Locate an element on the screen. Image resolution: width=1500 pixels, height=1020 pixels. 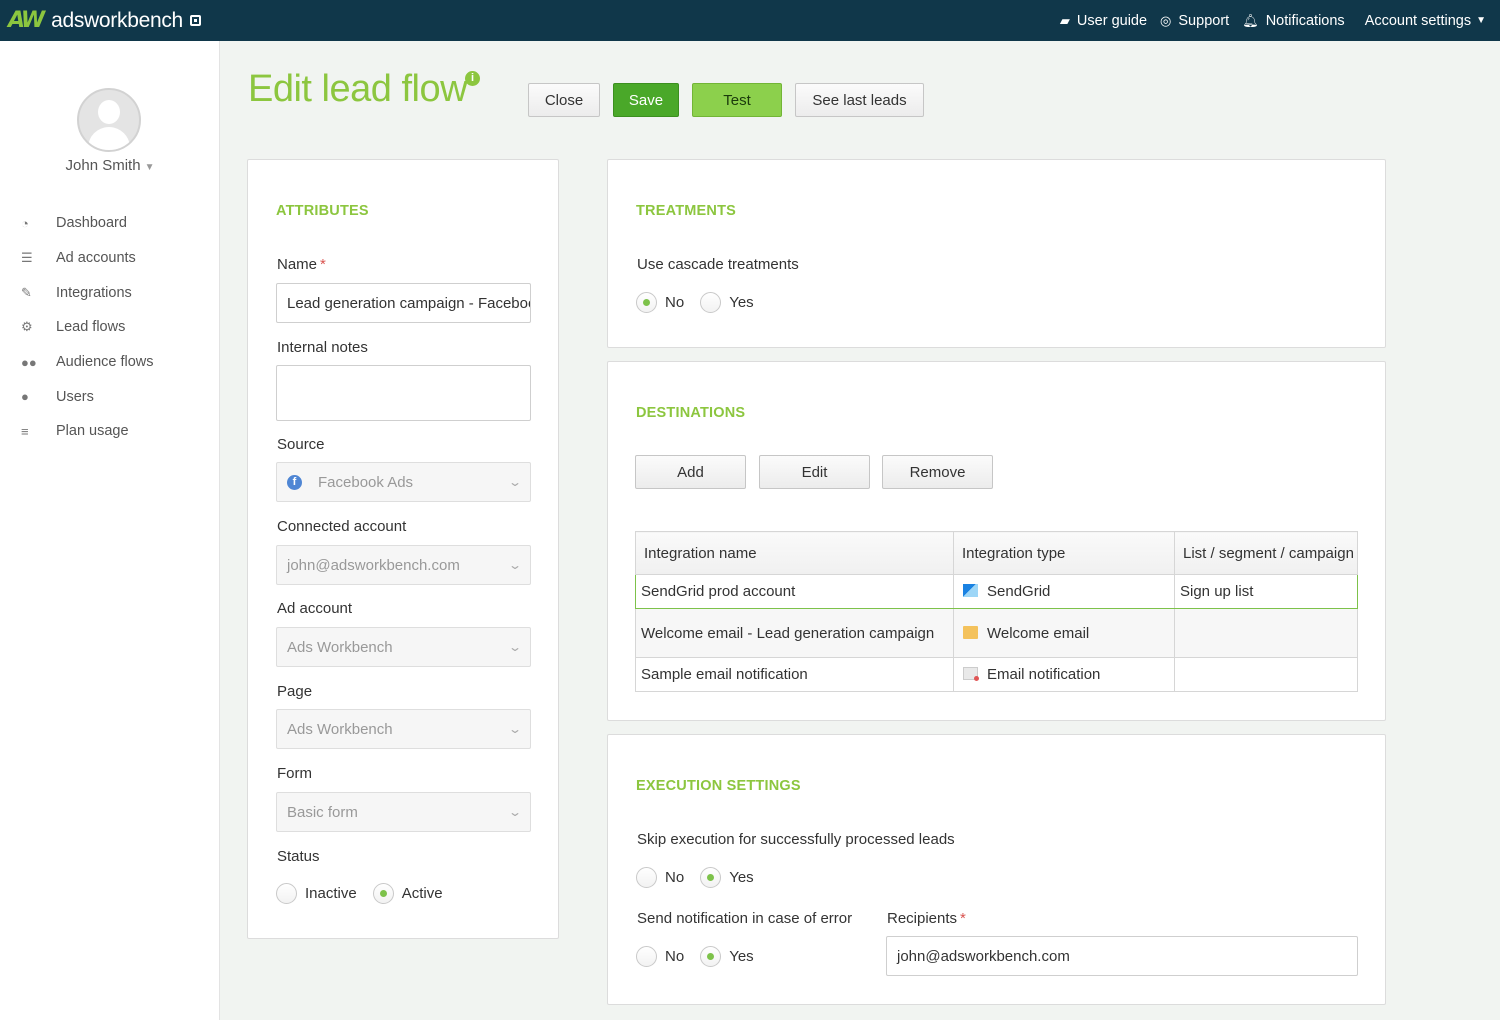
sidebar-item-users: ● Users is located at coordinates (110, 396).